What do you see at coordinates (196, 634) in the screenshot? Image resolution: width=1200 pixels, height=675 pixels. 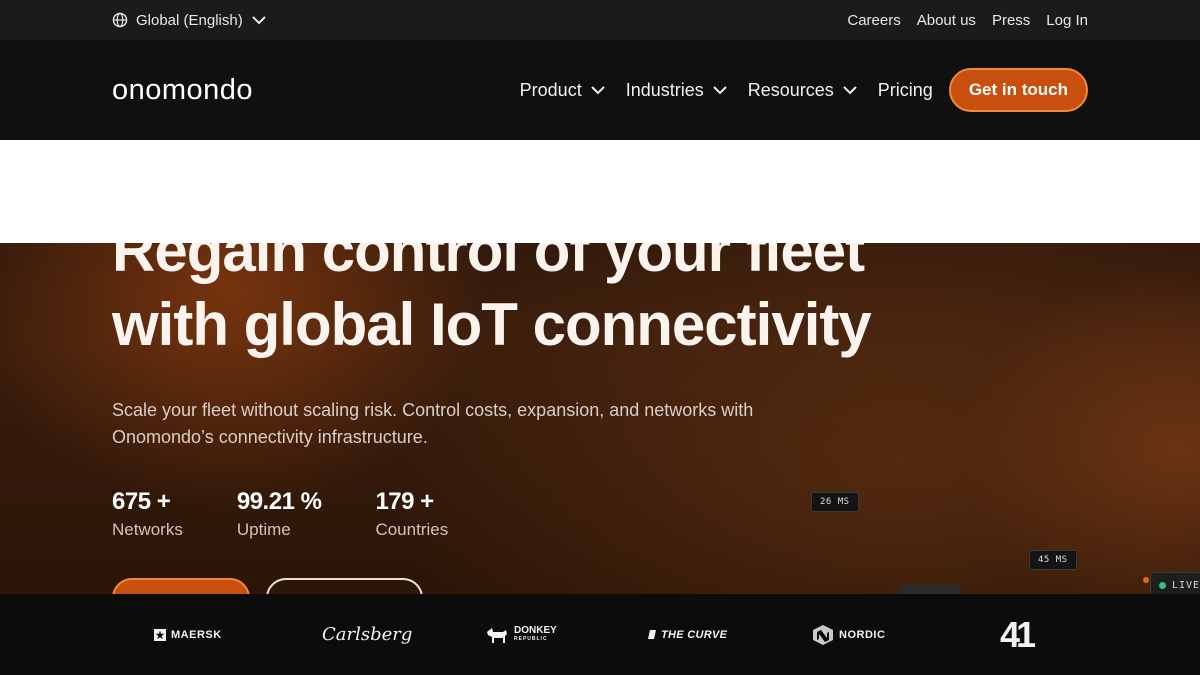 I see `maersk-wordmark: MAERSK` at bounding box center [196, 634].